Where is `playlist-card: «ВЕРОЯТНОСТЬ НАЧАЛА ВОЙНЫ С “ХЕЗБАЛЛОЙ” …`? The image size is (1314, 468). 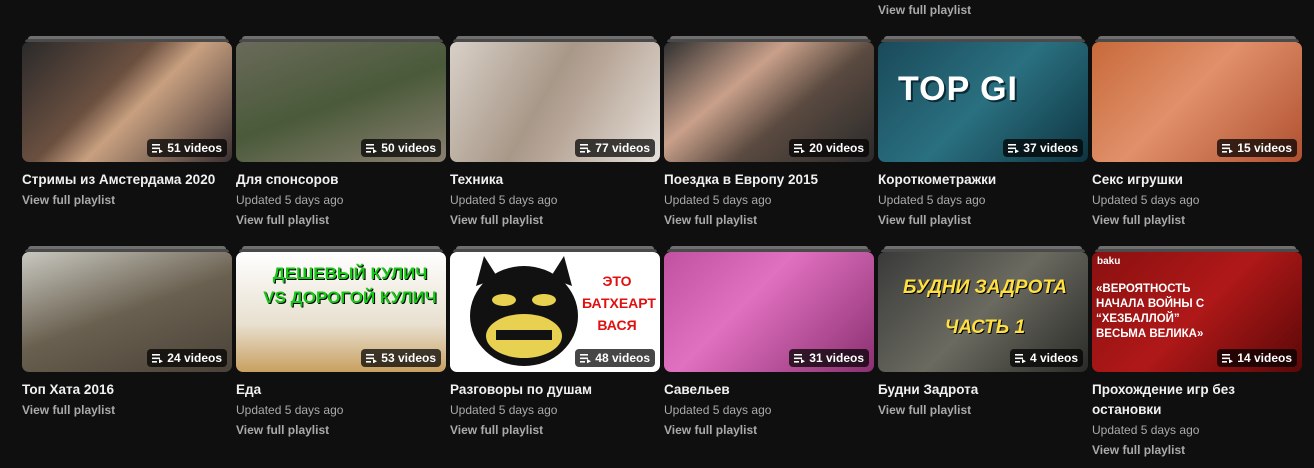
playlist-card: «ВЕРОЯТНОСТЬ НАЧАЛА ВОЙНЫ С “ХЕЗБАЛЛОЙ” … is located at coordinates (1197, 351).